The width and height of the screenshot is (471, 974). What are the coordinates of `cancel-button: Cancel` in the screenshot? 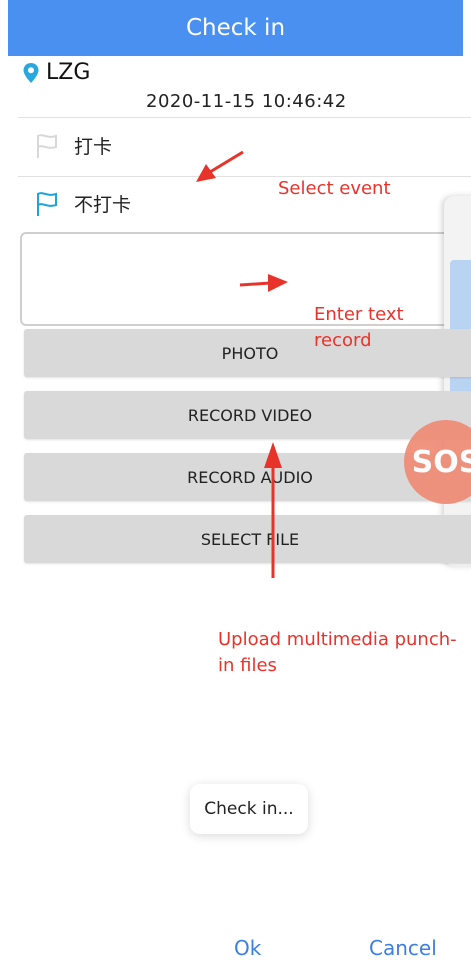 It's located at (403, 948).